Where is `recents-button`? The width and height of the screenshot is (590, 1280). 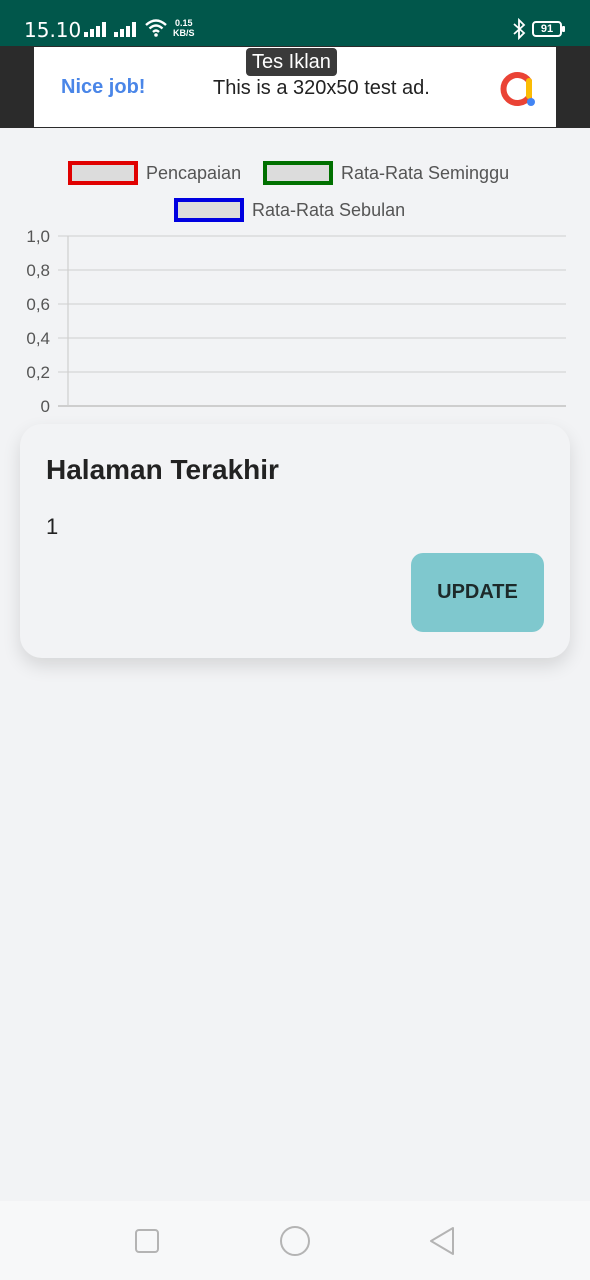
recents-button is located at coordinates (147, 1240).